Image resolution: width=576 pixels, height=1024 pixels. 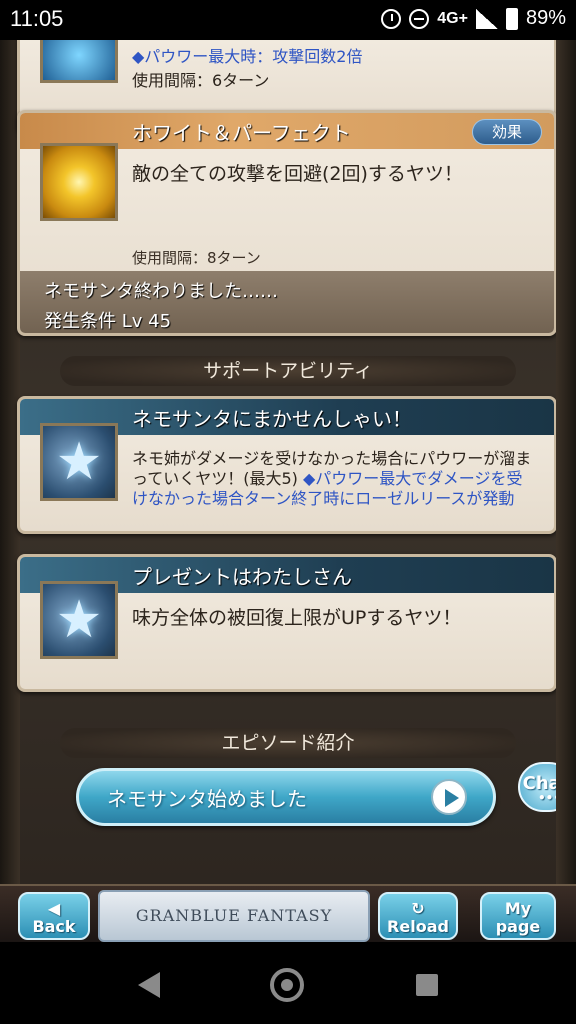 What do you see at coordinates (247, 56) in the screenshot?
I see `previous-skill-note: ◆パウワー最大時：攻撃回数2倍` at bounding box center [247, 56].